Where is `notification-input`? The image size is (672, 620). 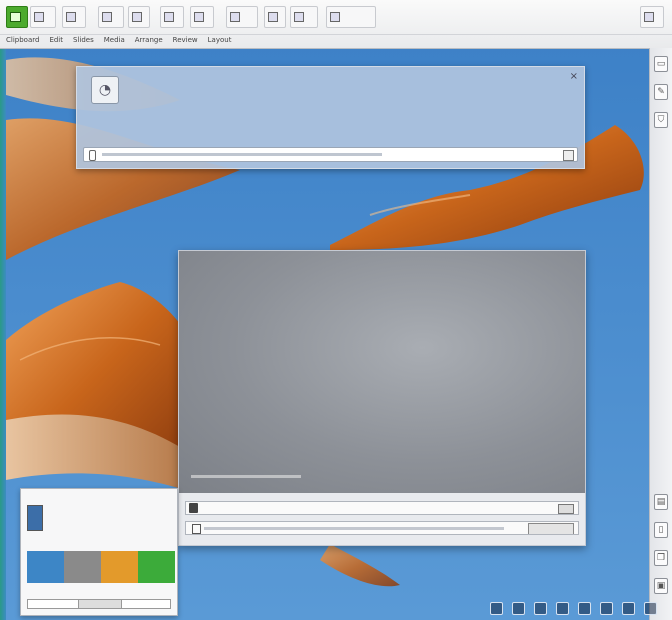
notification-input is located at coordinates (330, 154).